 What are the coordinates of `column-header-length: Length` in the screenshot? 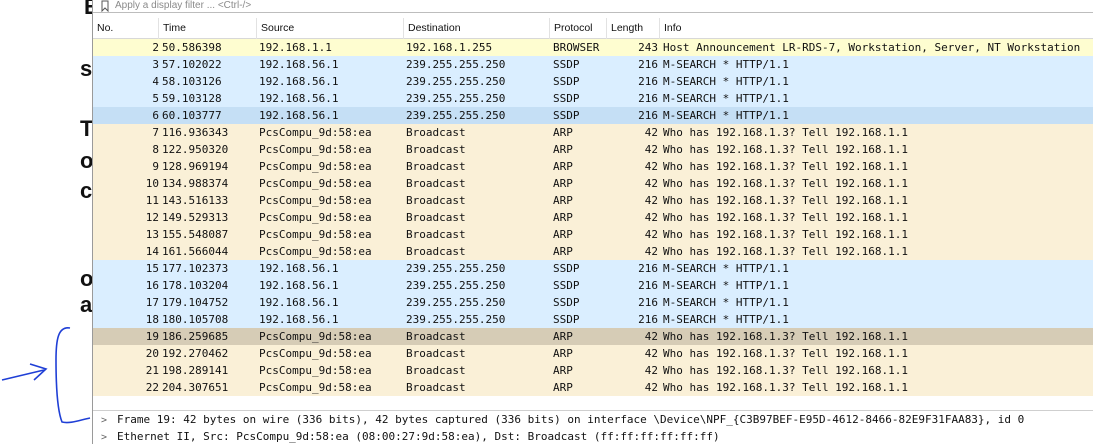 It's located at (633, 28).